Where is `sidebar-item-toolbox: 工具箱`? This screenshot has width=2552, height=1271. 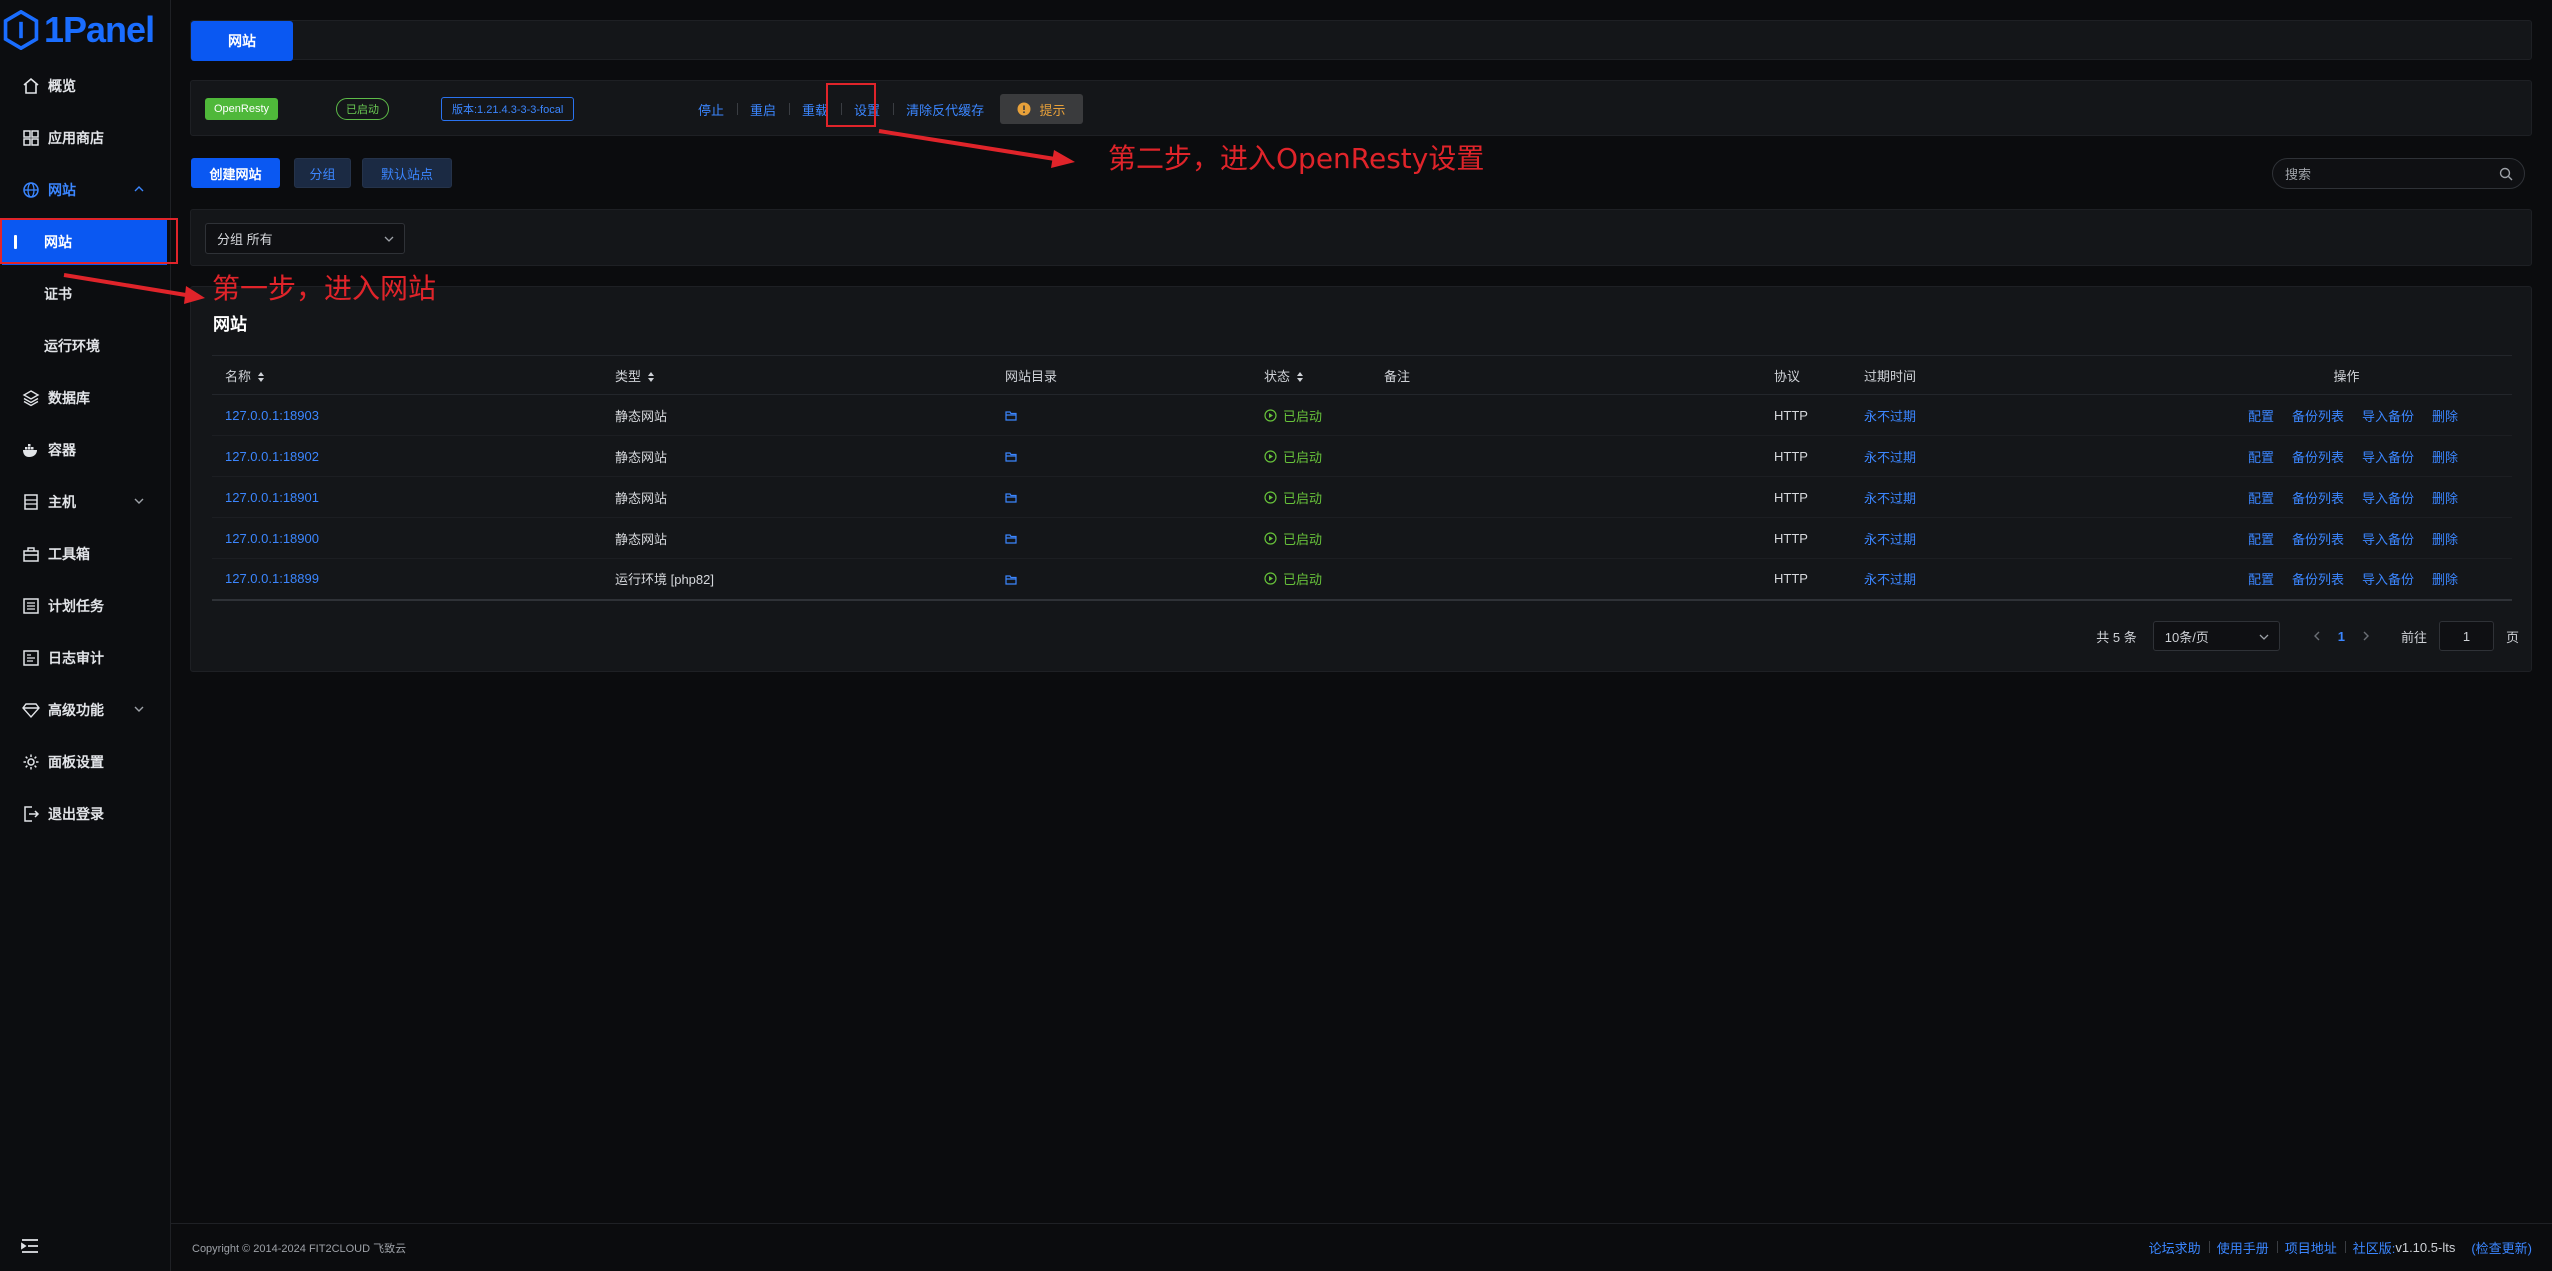 sidebar-item-toolbox: 工具箱 is located at coordinates (85, 554).